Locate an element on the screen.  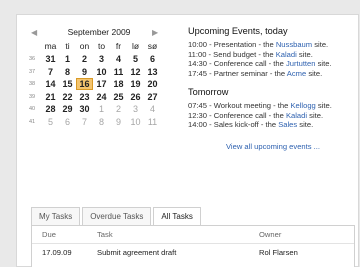
calendar-day-other-month: 10 is located at coordinates (135, 122).